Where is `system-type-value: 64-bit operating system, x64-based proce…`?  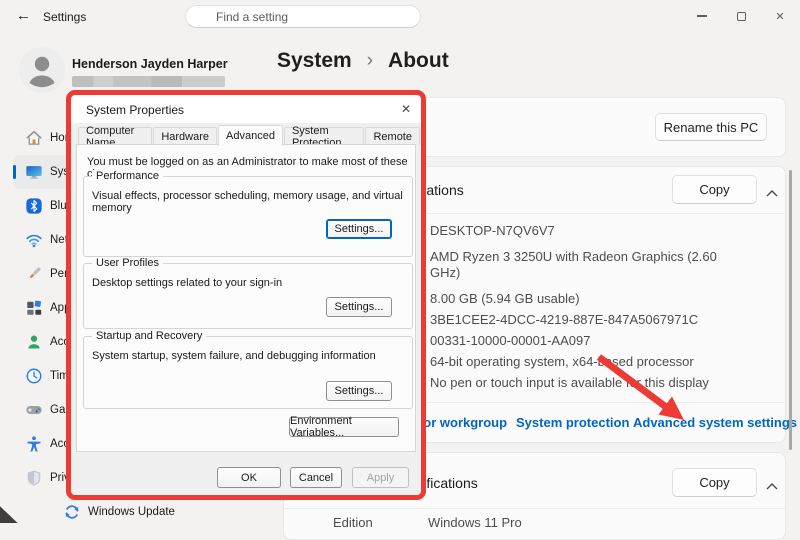
system-type-value: 64-bit operating system, x64-based proce… is located at coordinates (562, 361).